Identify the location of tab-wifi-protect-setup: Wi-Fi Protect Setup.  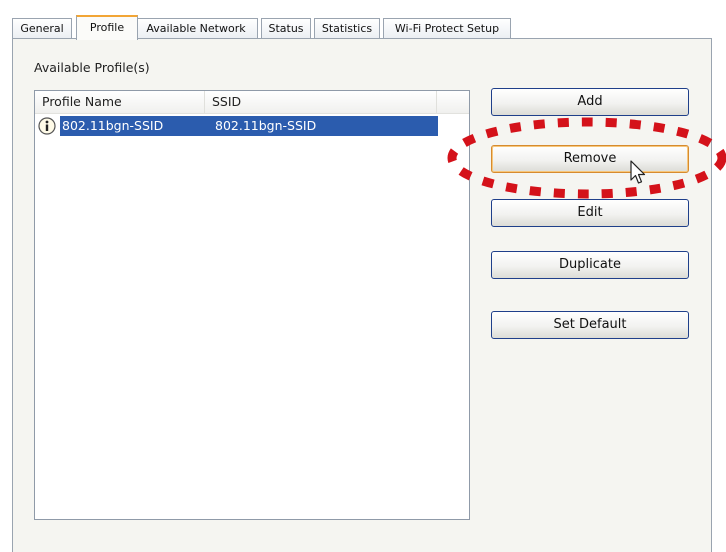
(447, 28).